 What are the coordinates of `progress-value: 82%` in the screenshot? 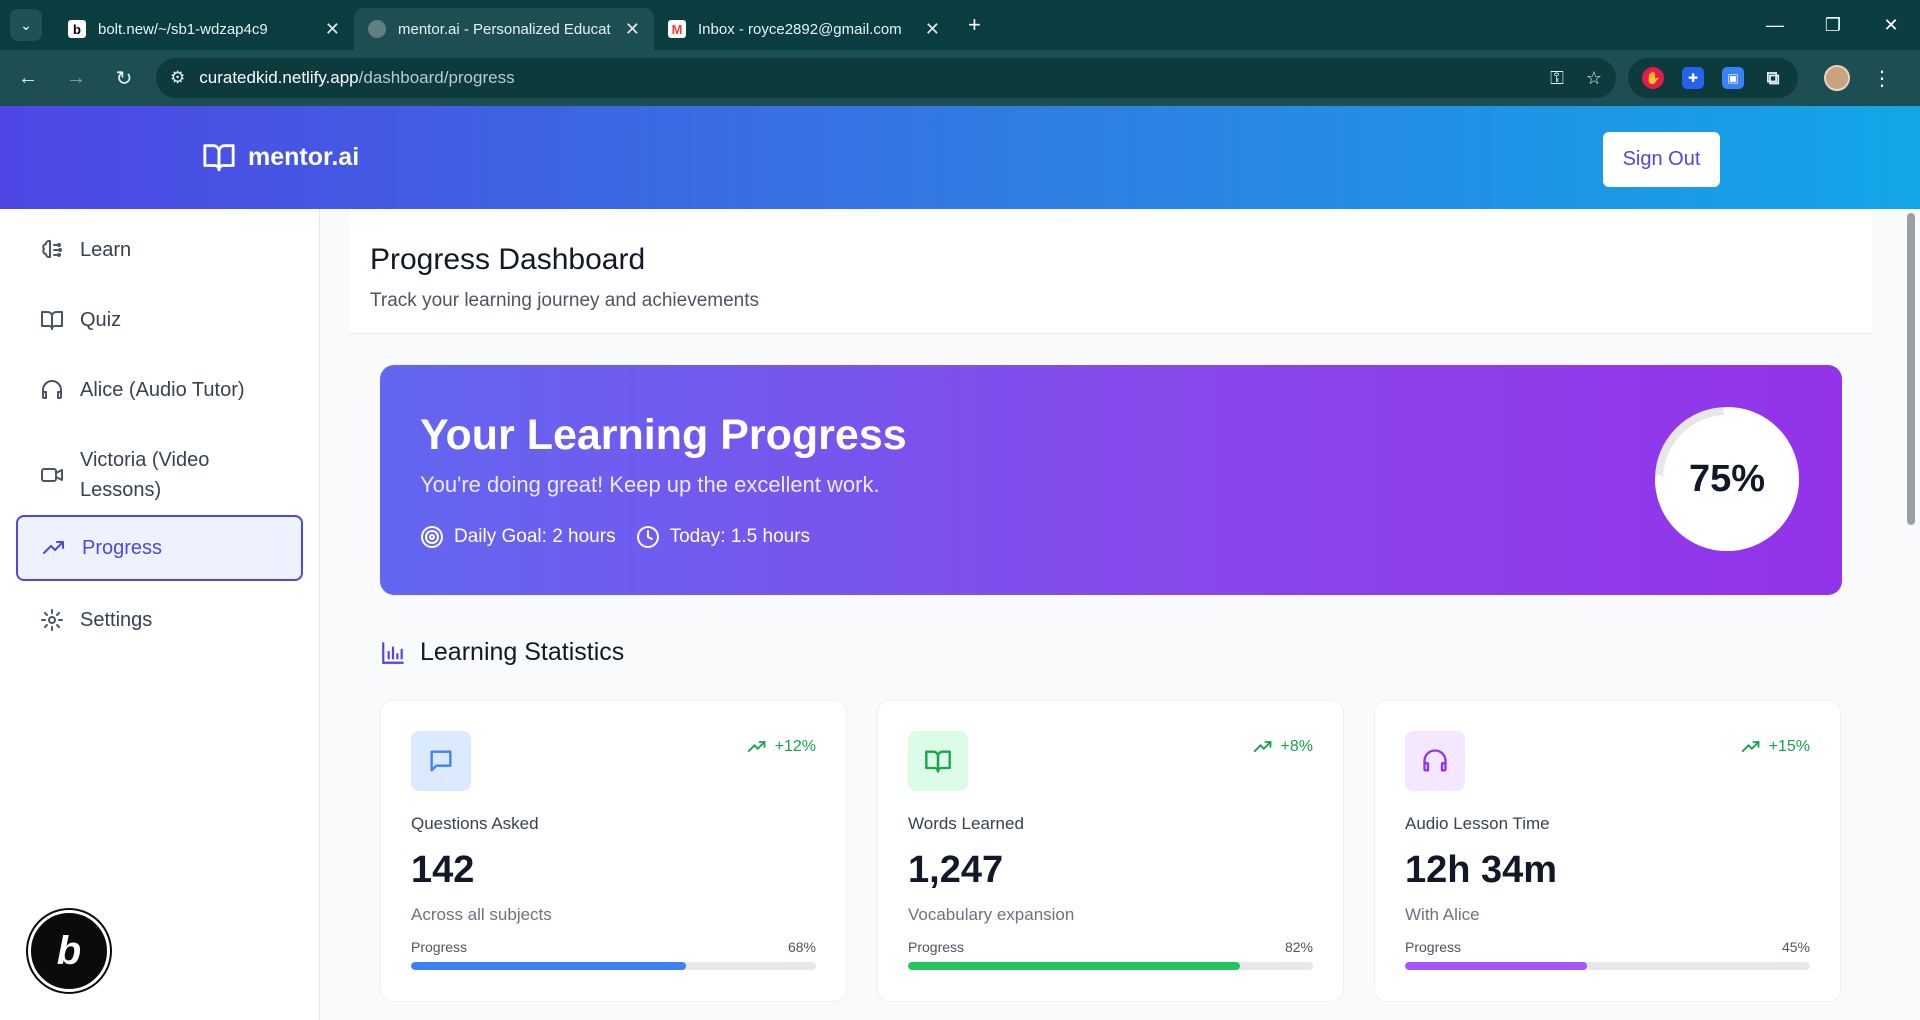 It's located at (1298, 947).